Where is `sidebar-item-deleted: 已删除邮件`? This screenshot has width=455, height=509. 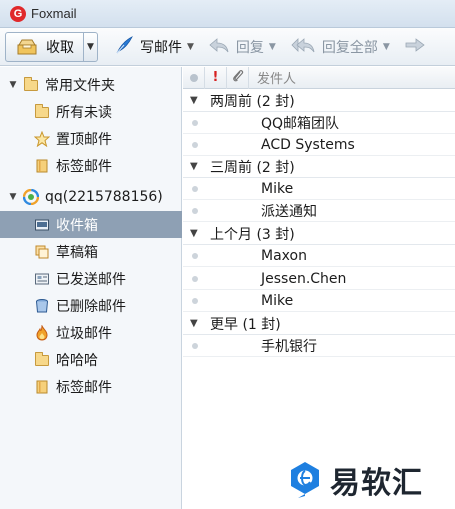 sidebar-item-deleted: 已删除邮件 is located at coordinates (91, 305).